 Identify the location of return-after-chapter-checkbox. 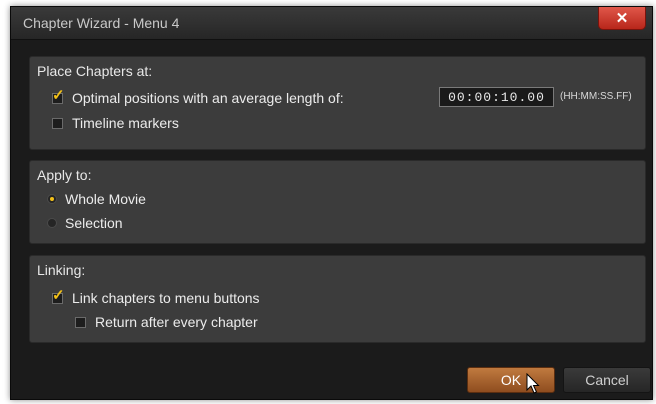
(80, 322).